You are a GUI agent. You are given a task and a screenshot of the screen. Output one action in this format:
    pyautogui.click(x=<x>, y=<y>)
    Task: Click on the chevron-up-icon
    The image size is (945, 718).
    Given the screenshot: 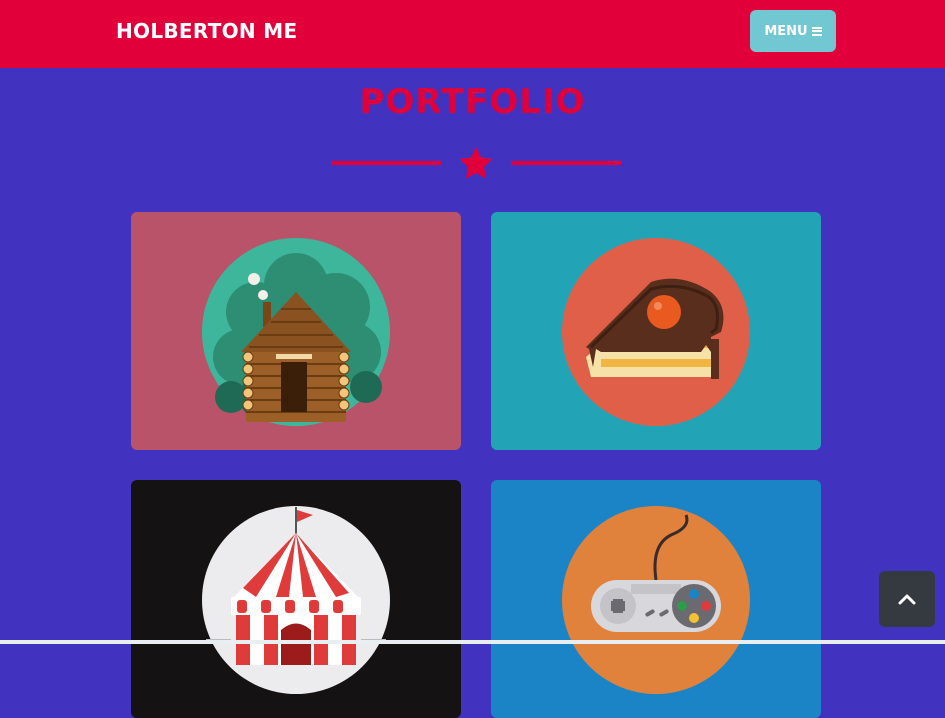 What is the action you would take?
    pyautogui.click(x=907, y=599)
    